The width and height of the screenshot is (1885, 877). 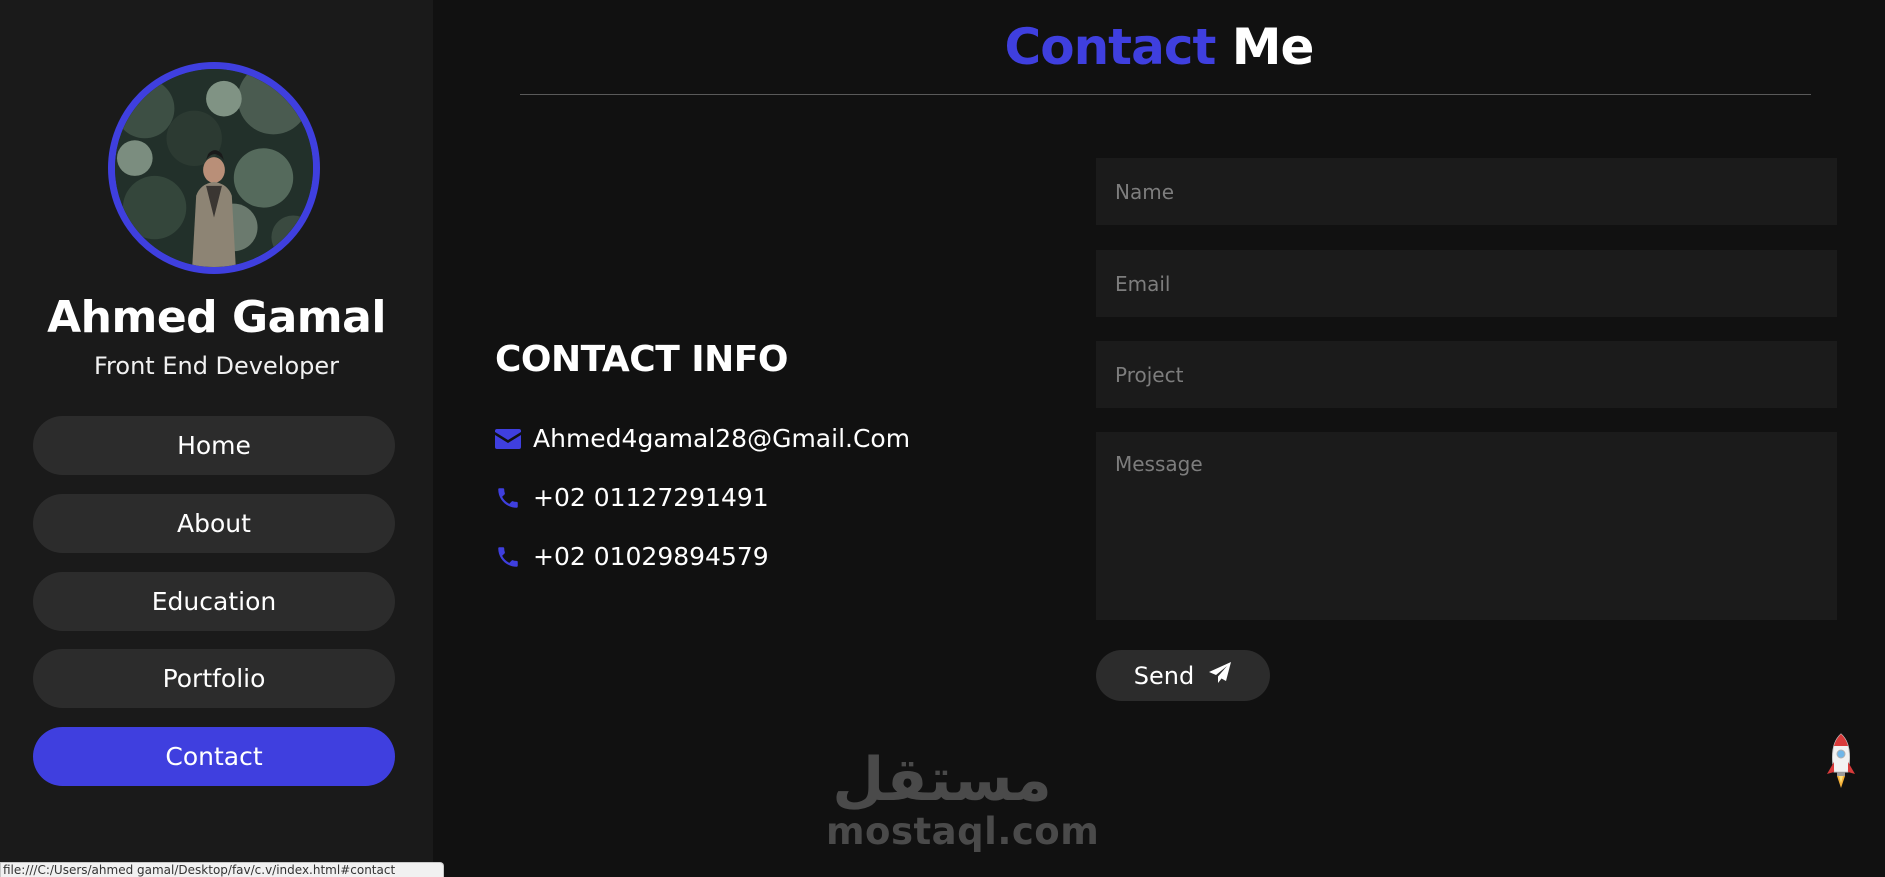 I want to click on contact-phone-2: +02 01029894579, so click(x=651, y=556).